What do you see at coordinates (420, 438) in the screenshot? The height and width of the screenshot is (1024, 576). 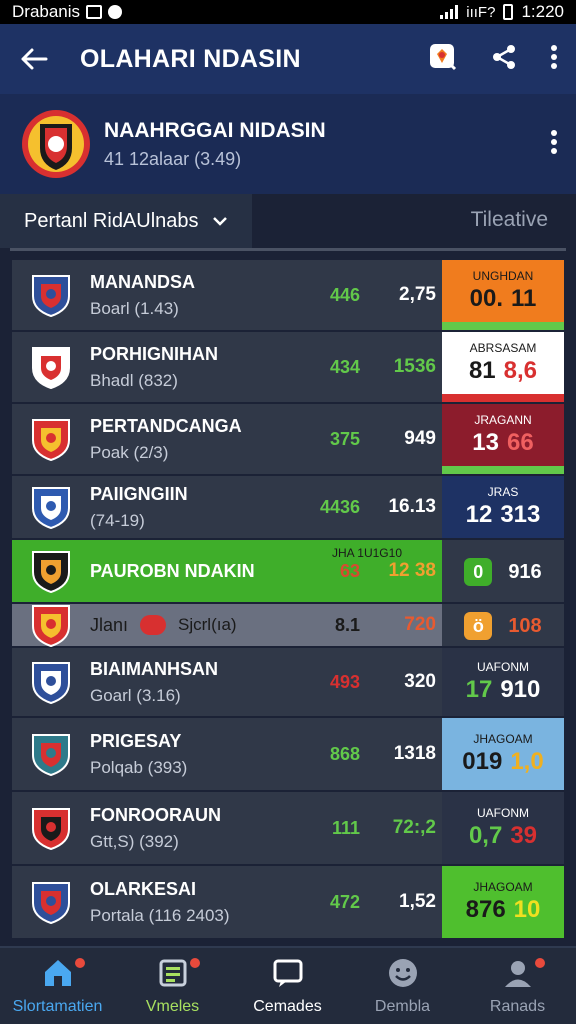 I see `stat-b: 949` at bounding box center [420, 438].